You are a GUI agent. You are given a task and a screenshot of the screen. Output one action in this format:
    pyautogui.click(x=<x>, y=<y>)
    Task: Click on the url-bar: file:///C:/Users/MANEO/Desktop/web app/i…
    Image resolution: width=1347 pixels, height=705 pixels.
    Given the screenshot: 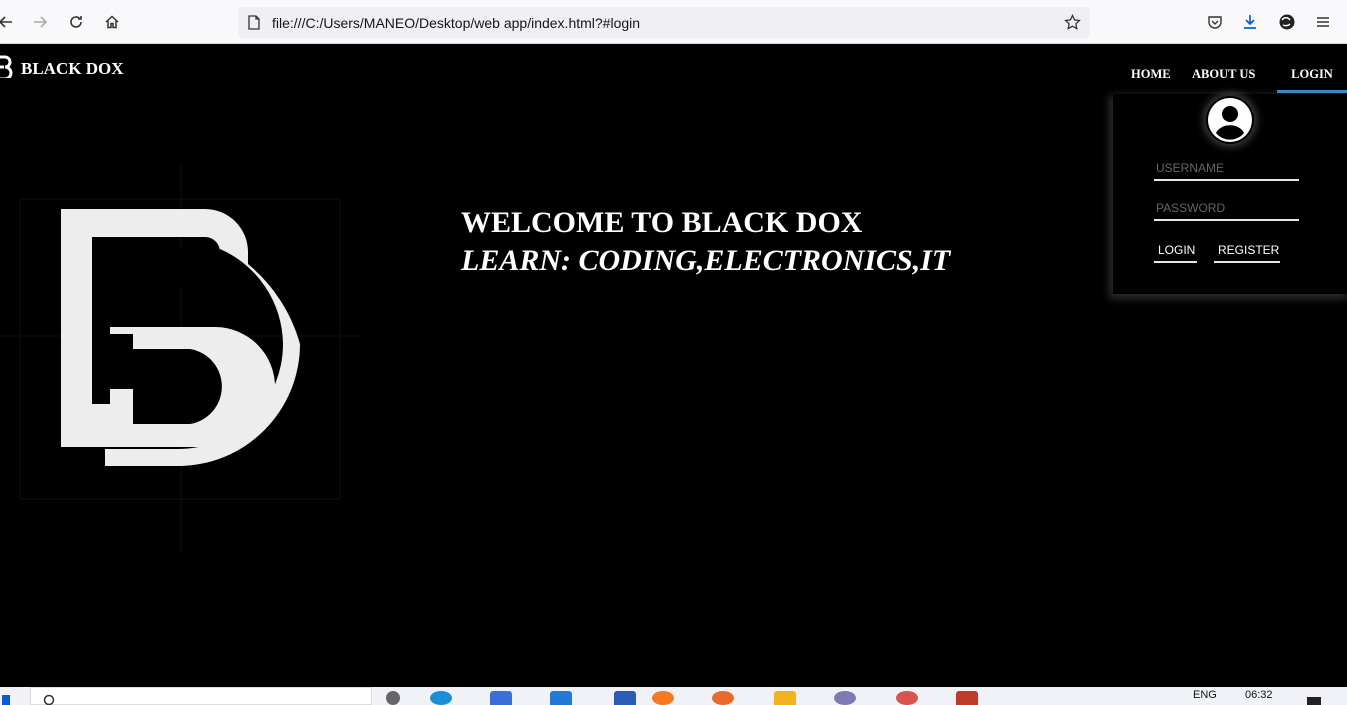 What is the action you would take?
    pyautogui.click(x=664, y=22)
    